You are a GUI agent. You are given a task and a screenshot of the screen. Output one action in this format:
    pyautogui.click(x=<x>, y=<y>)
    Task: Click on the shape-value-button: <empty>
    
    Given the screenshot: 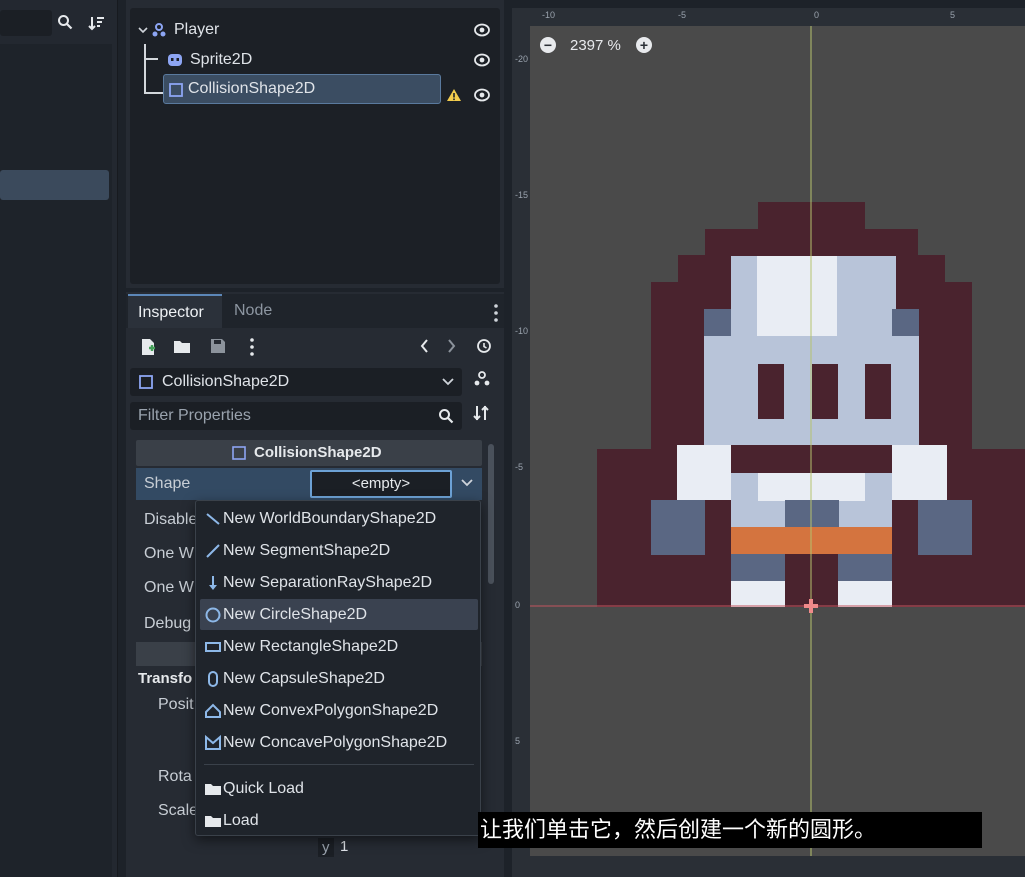 What is the action you would take?
    pyautogui.click(x=381, y=484)
    